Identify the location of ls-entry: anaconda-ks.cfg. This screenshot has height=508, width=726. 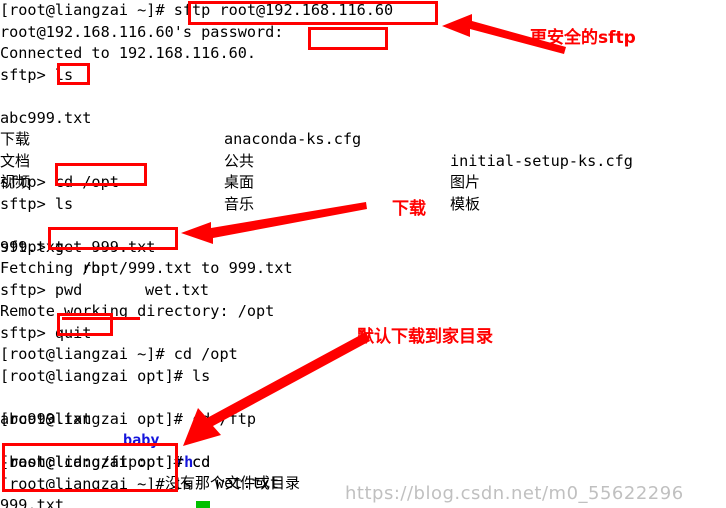
(293, 139).